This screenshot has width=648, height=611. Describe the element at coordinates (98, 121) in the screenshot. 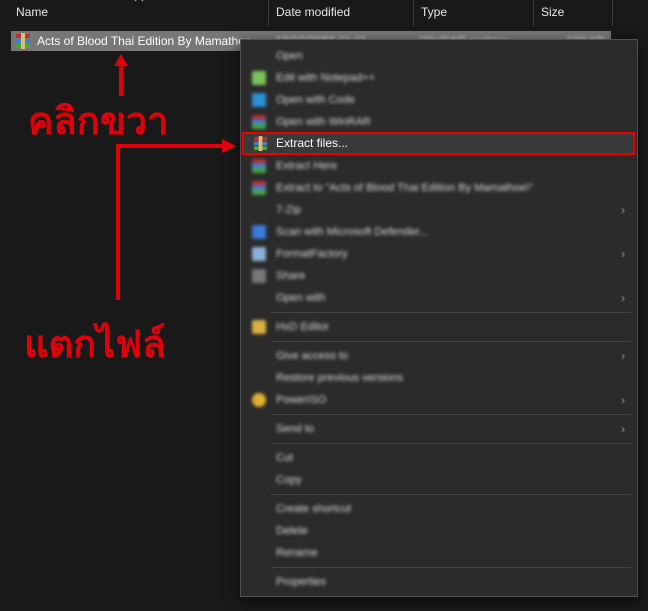

I see `annotation-right-click: คลิกขวา` at that location.